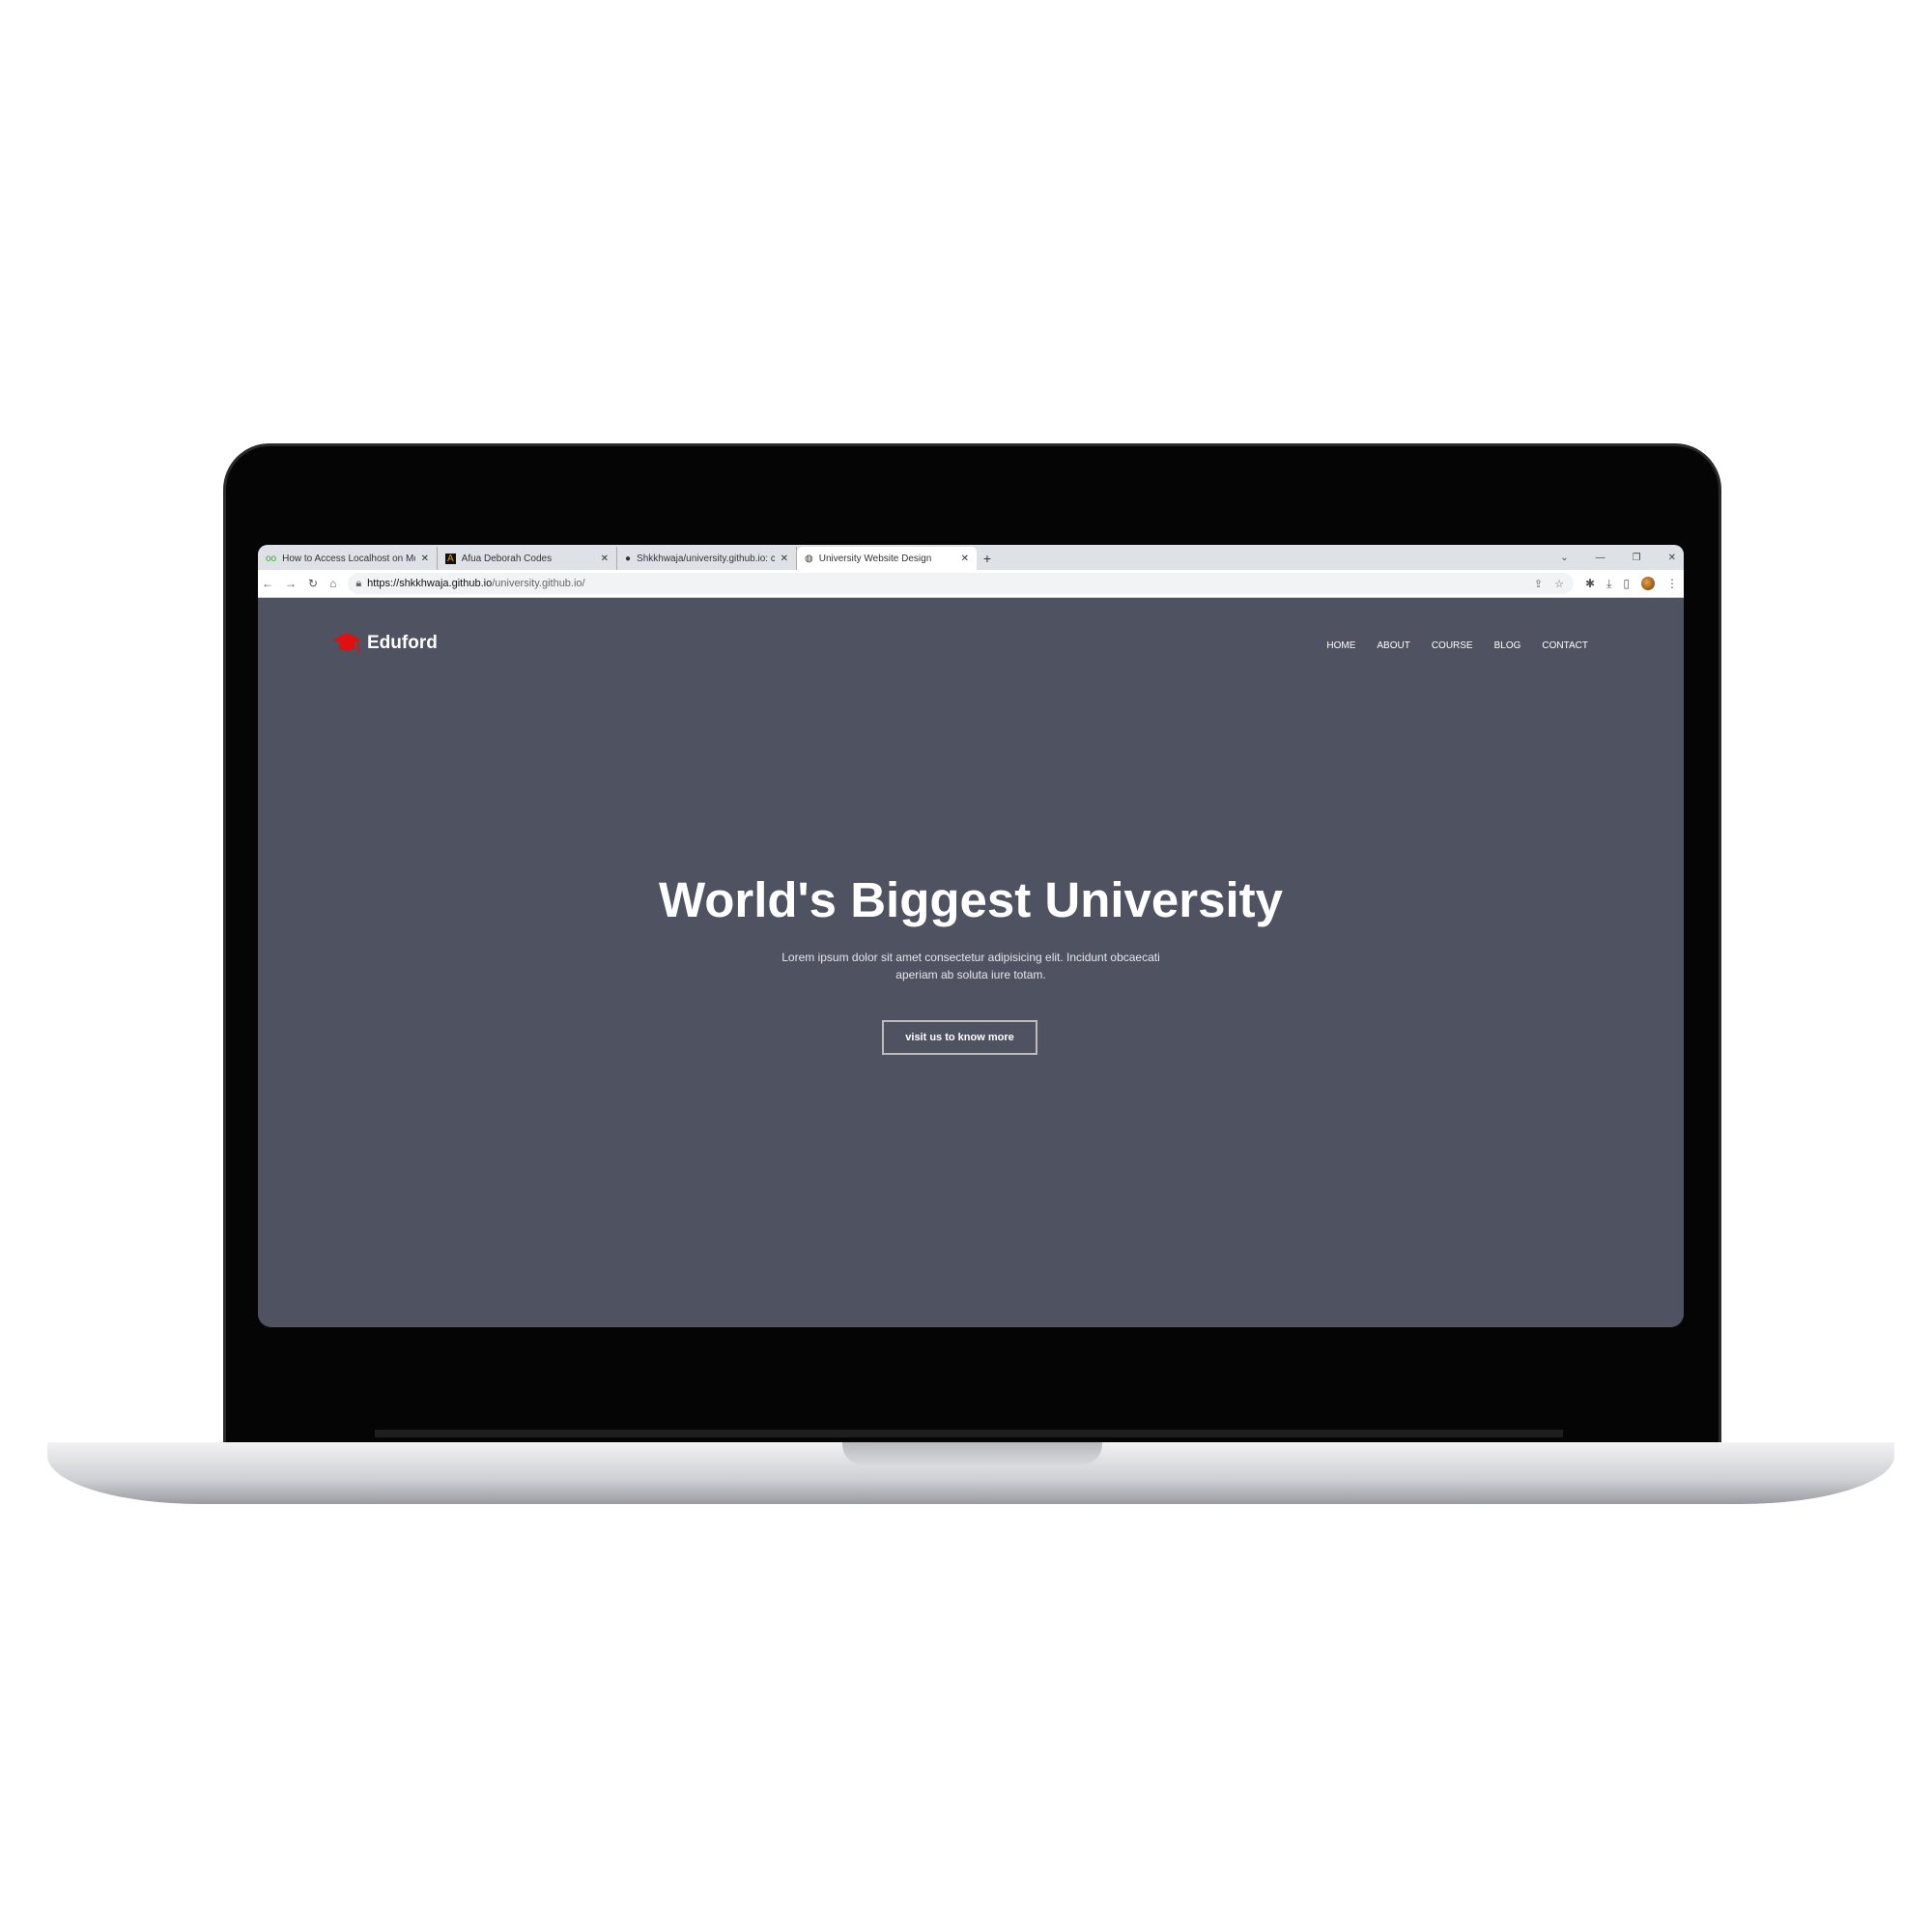  What do you see at coordinates (1600, 558) in the screenshot?
I see `minimize-icon: —` at bounding box center [1600, 558].